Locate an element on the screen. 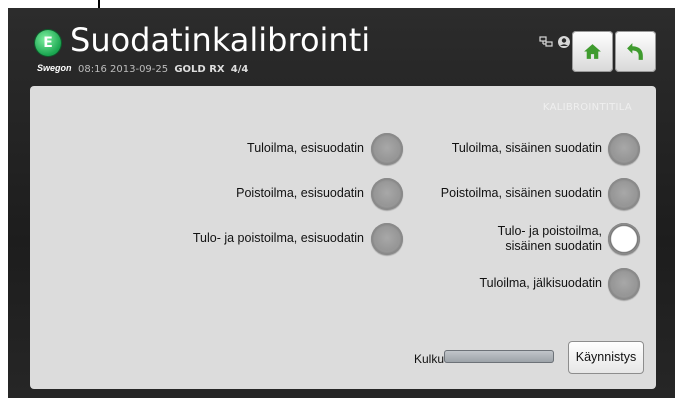  indicator-exhaust-internal is located at coordinates (624, 194).